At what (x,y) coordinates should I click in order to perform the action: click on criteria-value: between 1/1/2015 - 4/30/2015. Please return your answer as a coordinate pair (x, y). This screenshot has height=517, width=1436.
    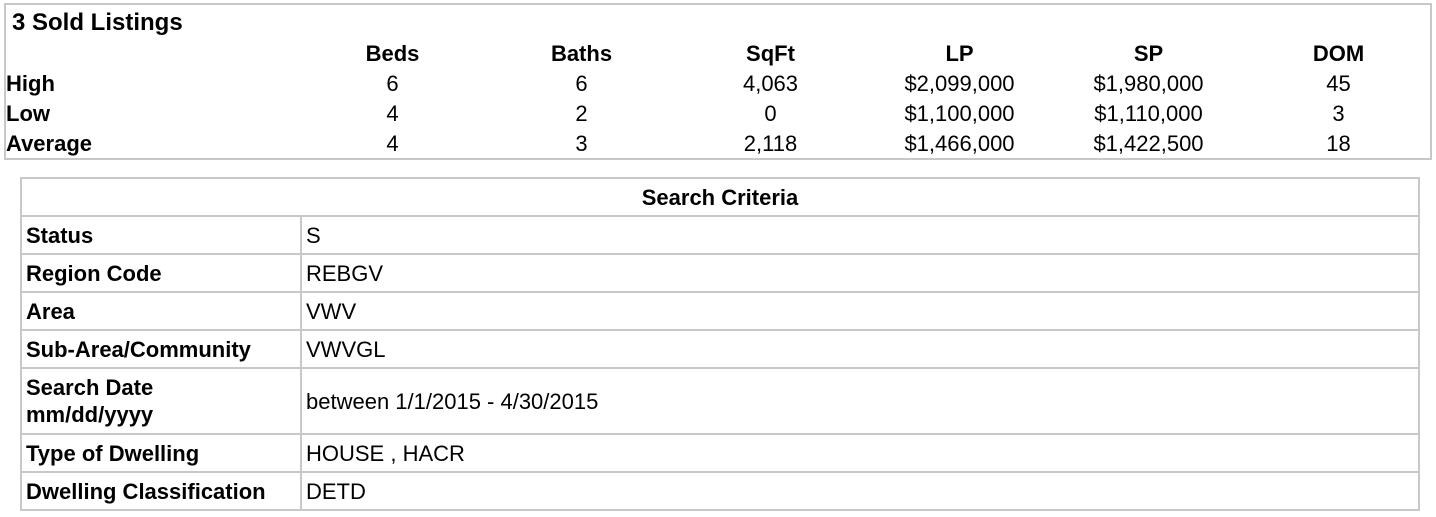
    Looking at the image, I should click on (860, 401).